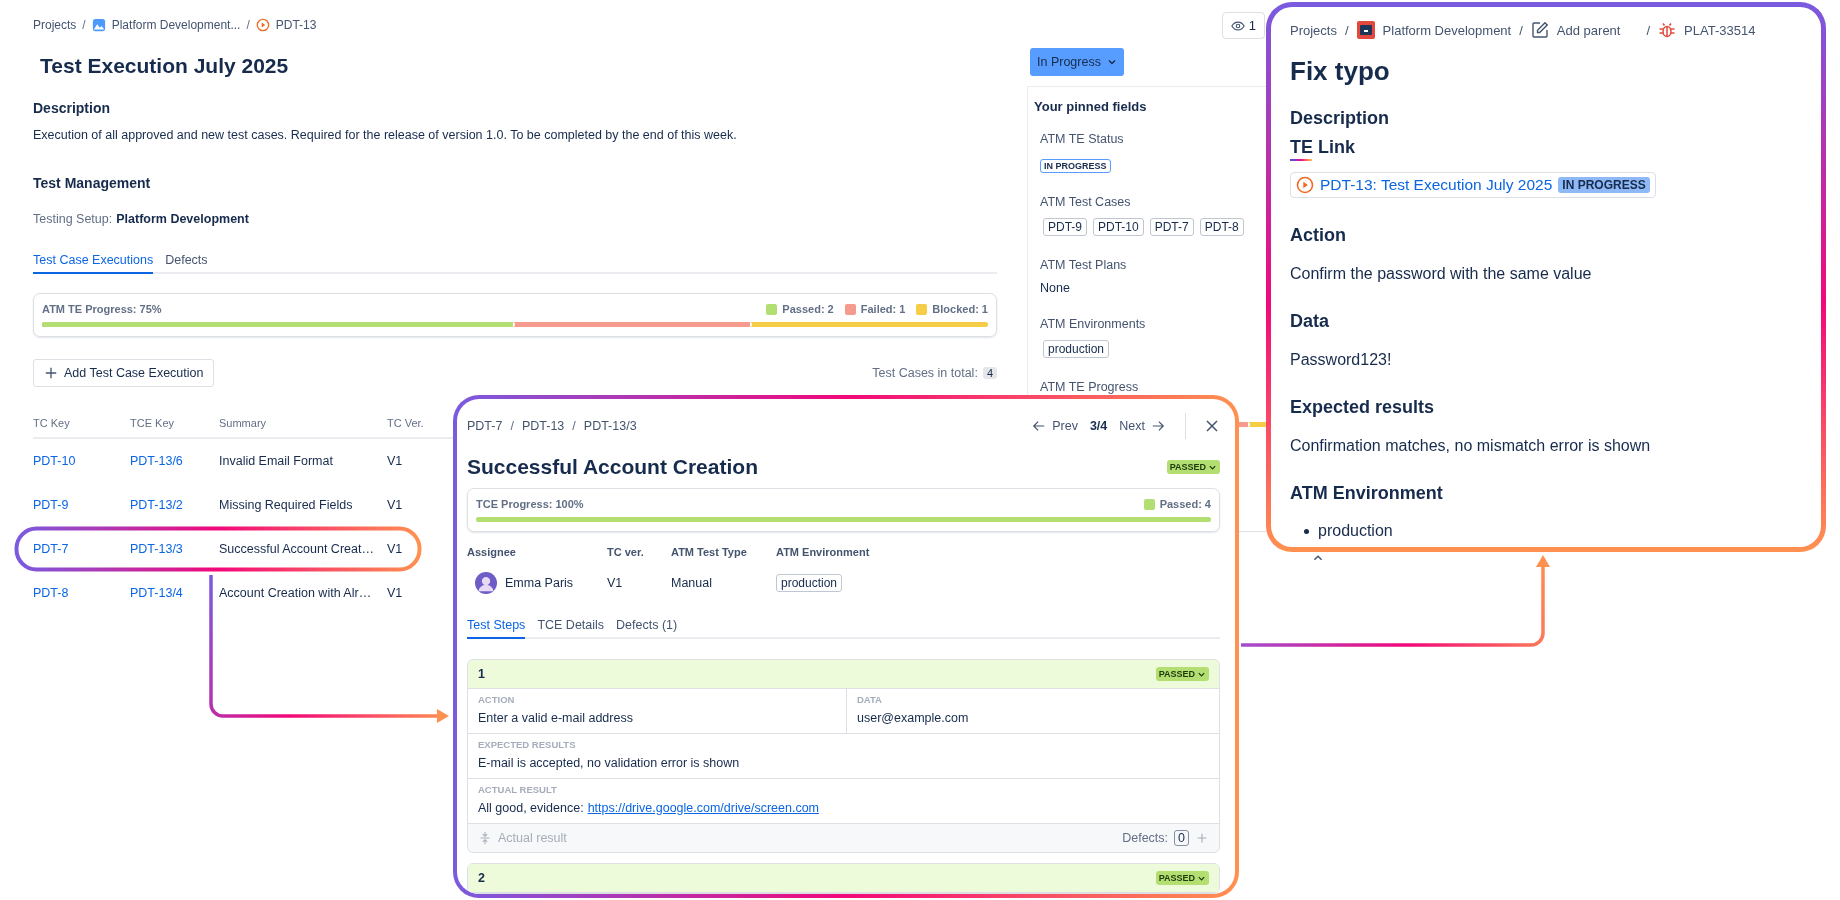 The width and height of the screenshot is (1840, 900). Describe the element at coordinates (556, 718) in the screenshot. I see `action-text: Enter a valid e-mail address` at that location.